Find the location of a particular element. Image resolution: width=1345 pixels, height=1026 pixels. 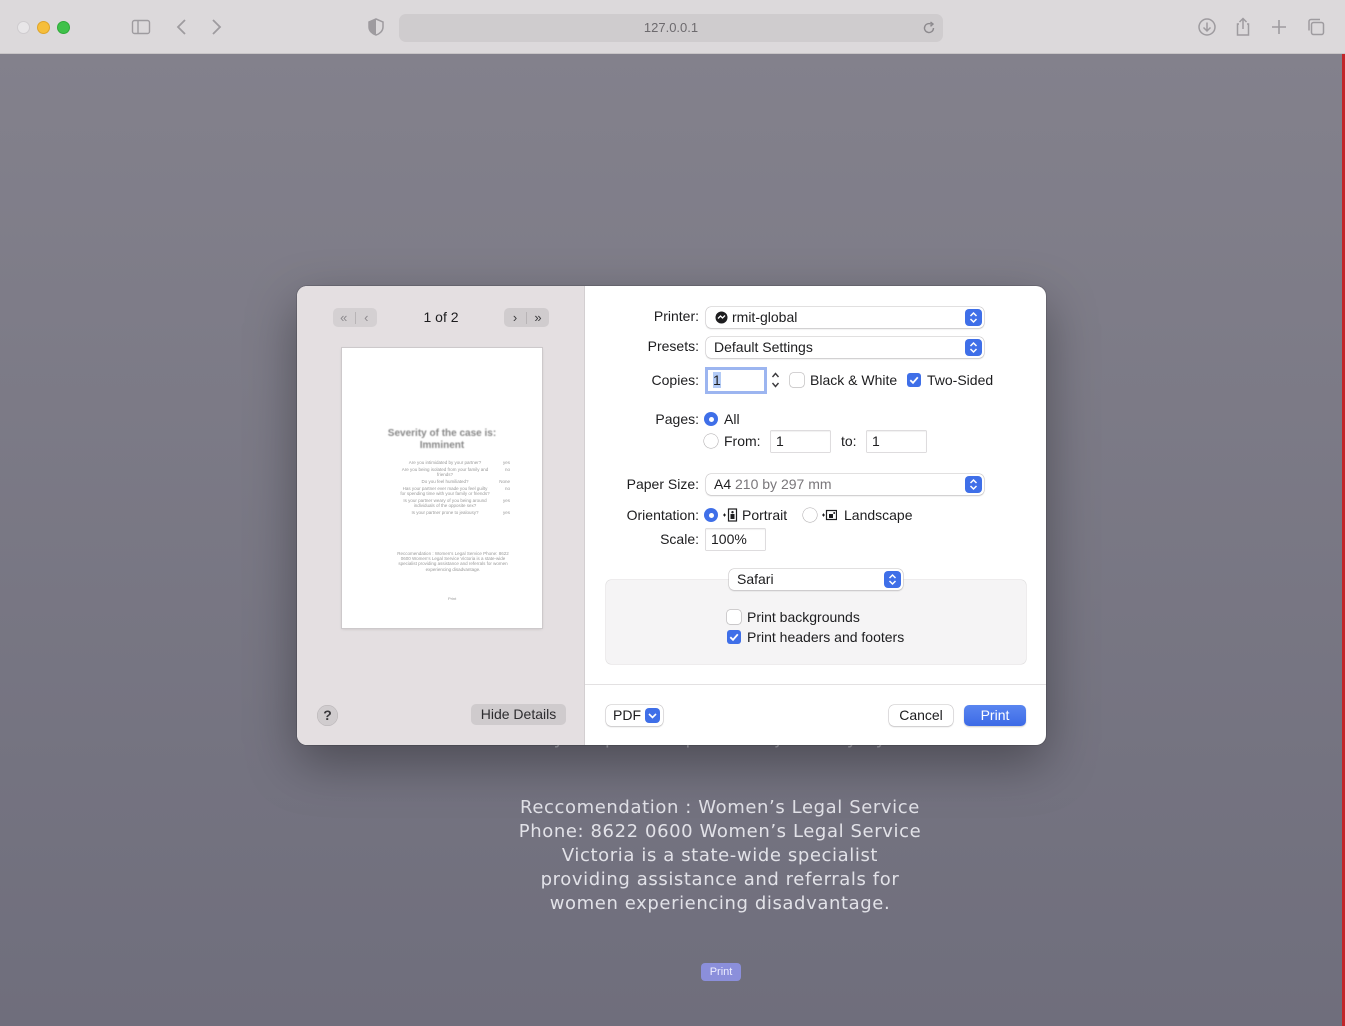

tab-overview-icon is located at coordinates (1316, 27).